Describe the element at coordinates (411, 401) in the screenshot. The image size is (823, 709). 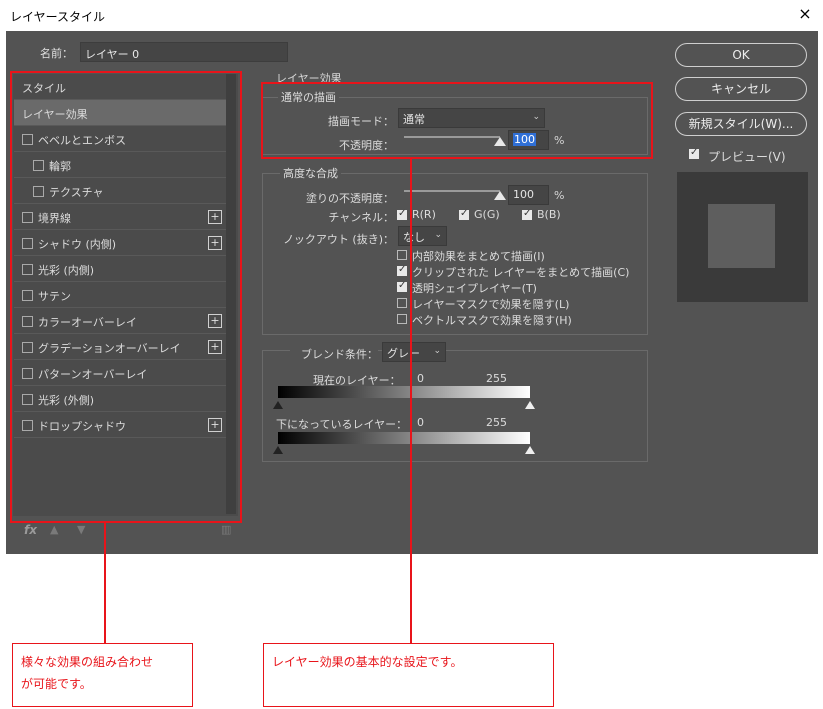
I see `annotation-line-right` at that location.